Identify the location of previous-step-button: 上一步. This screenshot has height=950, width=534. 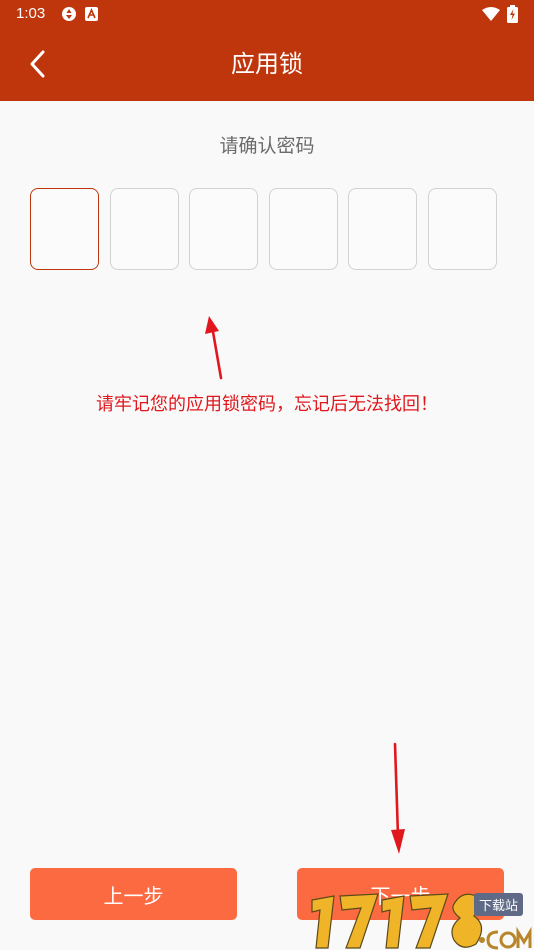
(133, 894).